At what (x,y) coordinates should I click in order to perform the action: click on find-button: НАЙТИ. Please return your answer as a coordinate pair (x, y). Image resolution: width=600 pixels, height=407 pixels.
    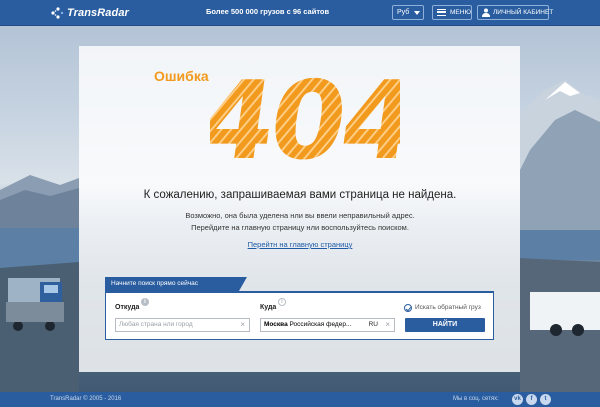
    Looking at the image, I should click on (445, 325).